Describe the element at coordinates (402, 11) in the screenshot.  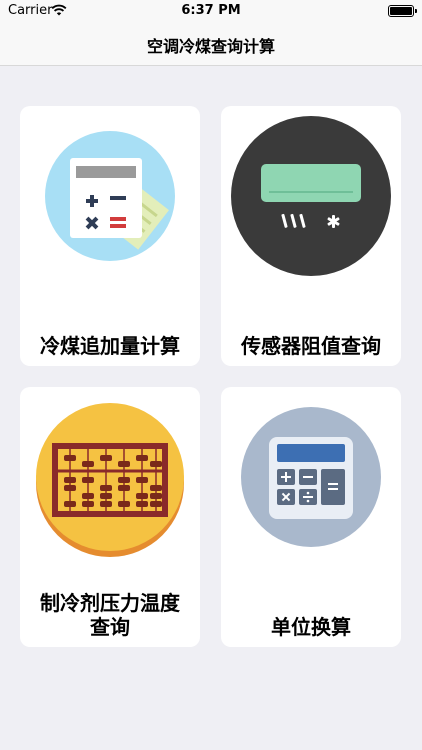
I see `battery-icon` at that location.